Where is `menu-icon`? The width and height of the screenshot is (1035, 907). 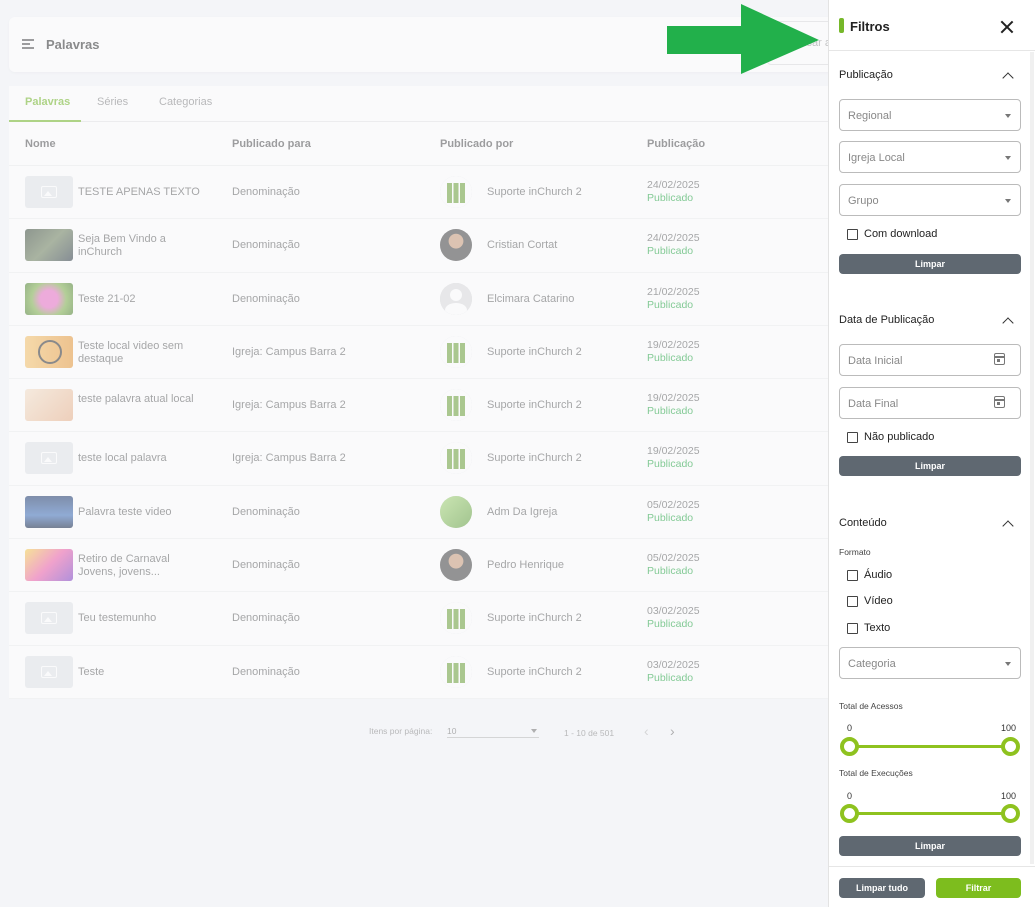
menu-icon is located at coordinates (28, 44).